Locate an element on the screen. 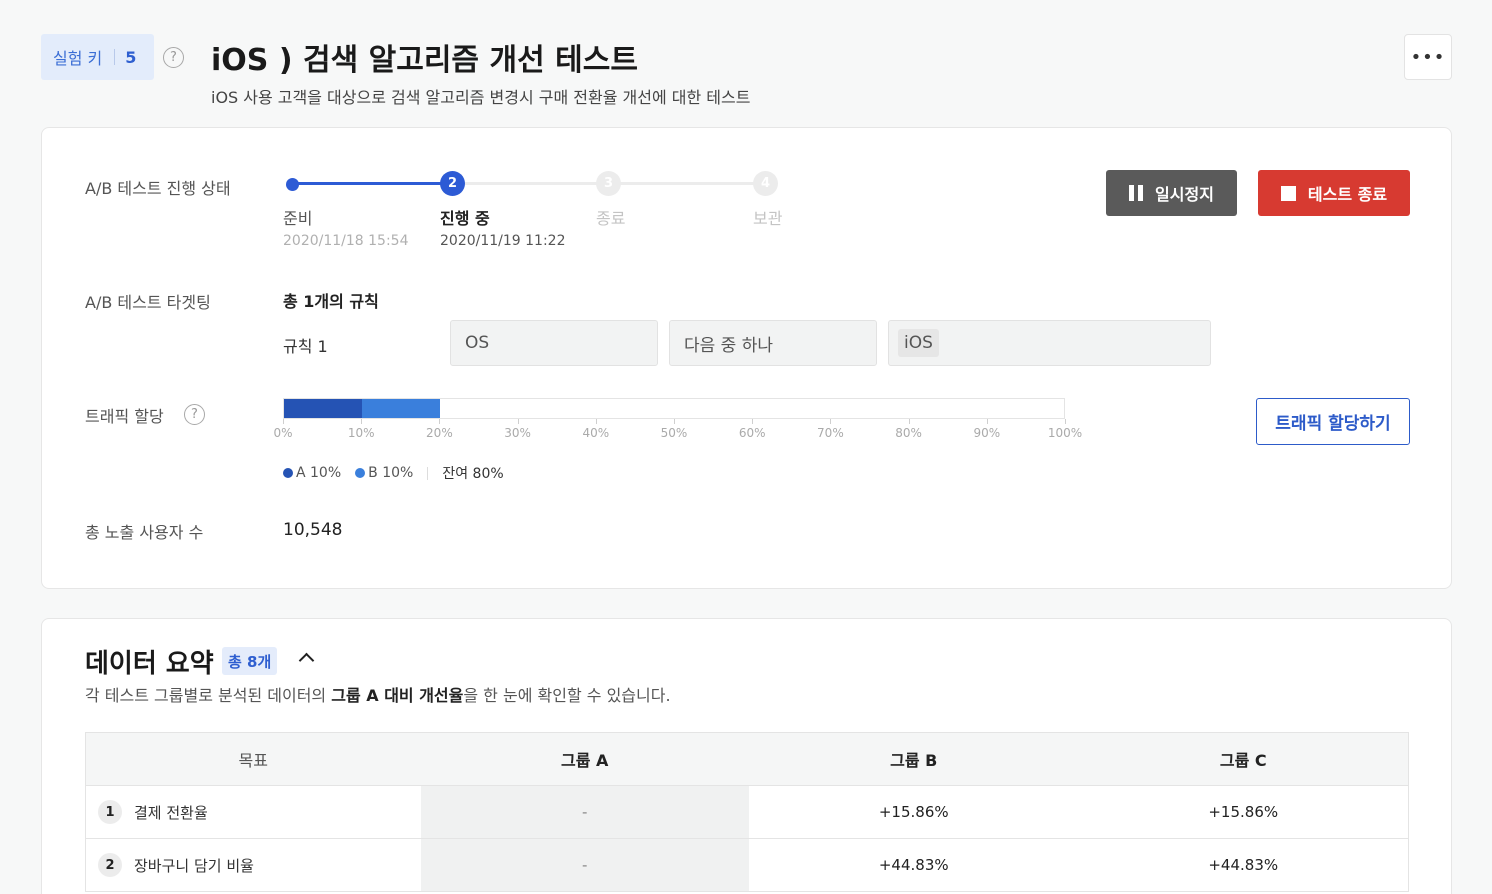  targeting-summary: 총 1개의 규칙 is located at coordinates (331, 301).